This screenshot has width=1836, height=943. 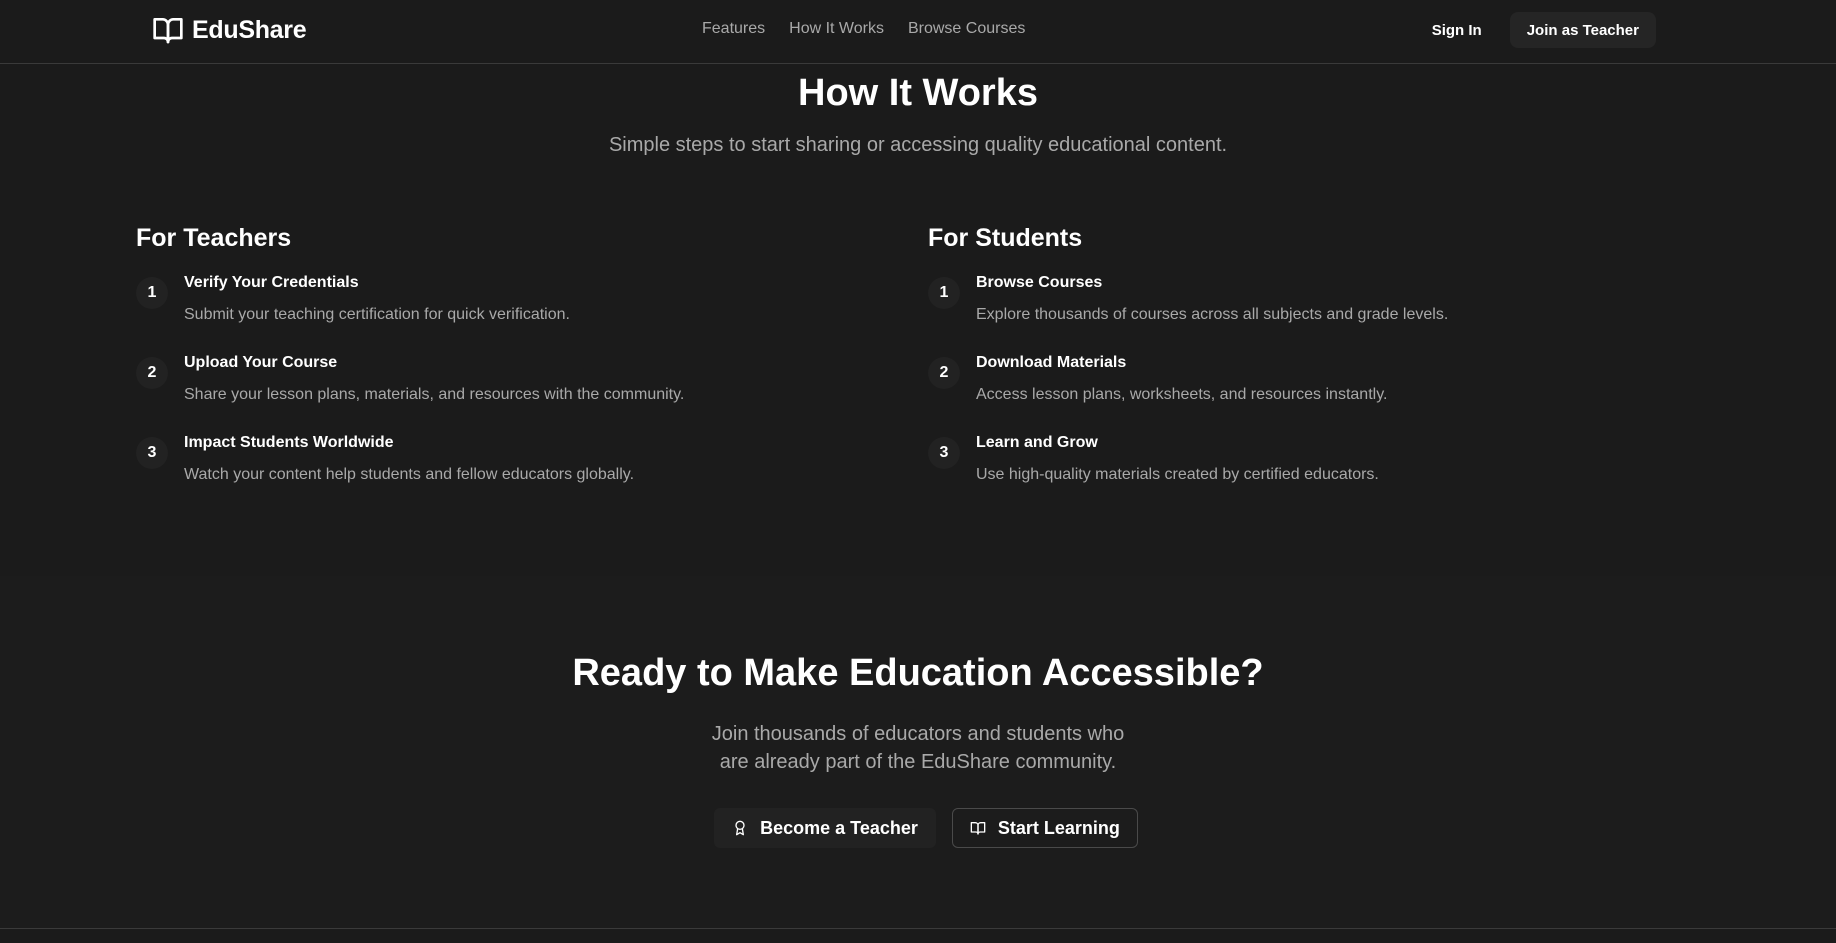 I want to click on step-title: Upload Your Course, so click(x=261, y=362).